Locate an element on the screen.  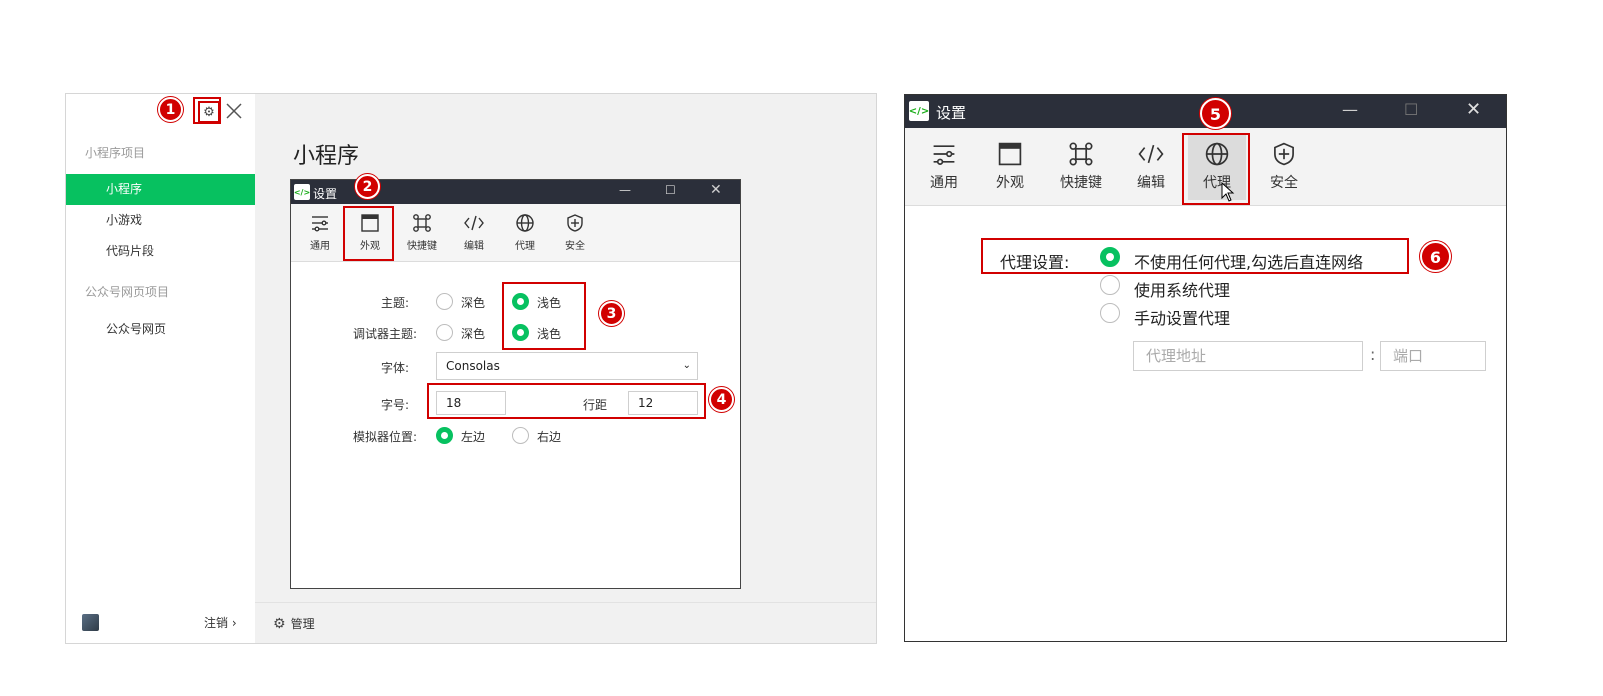
manage-button: ⚙ 管理 is located at coordinates (294, 623).